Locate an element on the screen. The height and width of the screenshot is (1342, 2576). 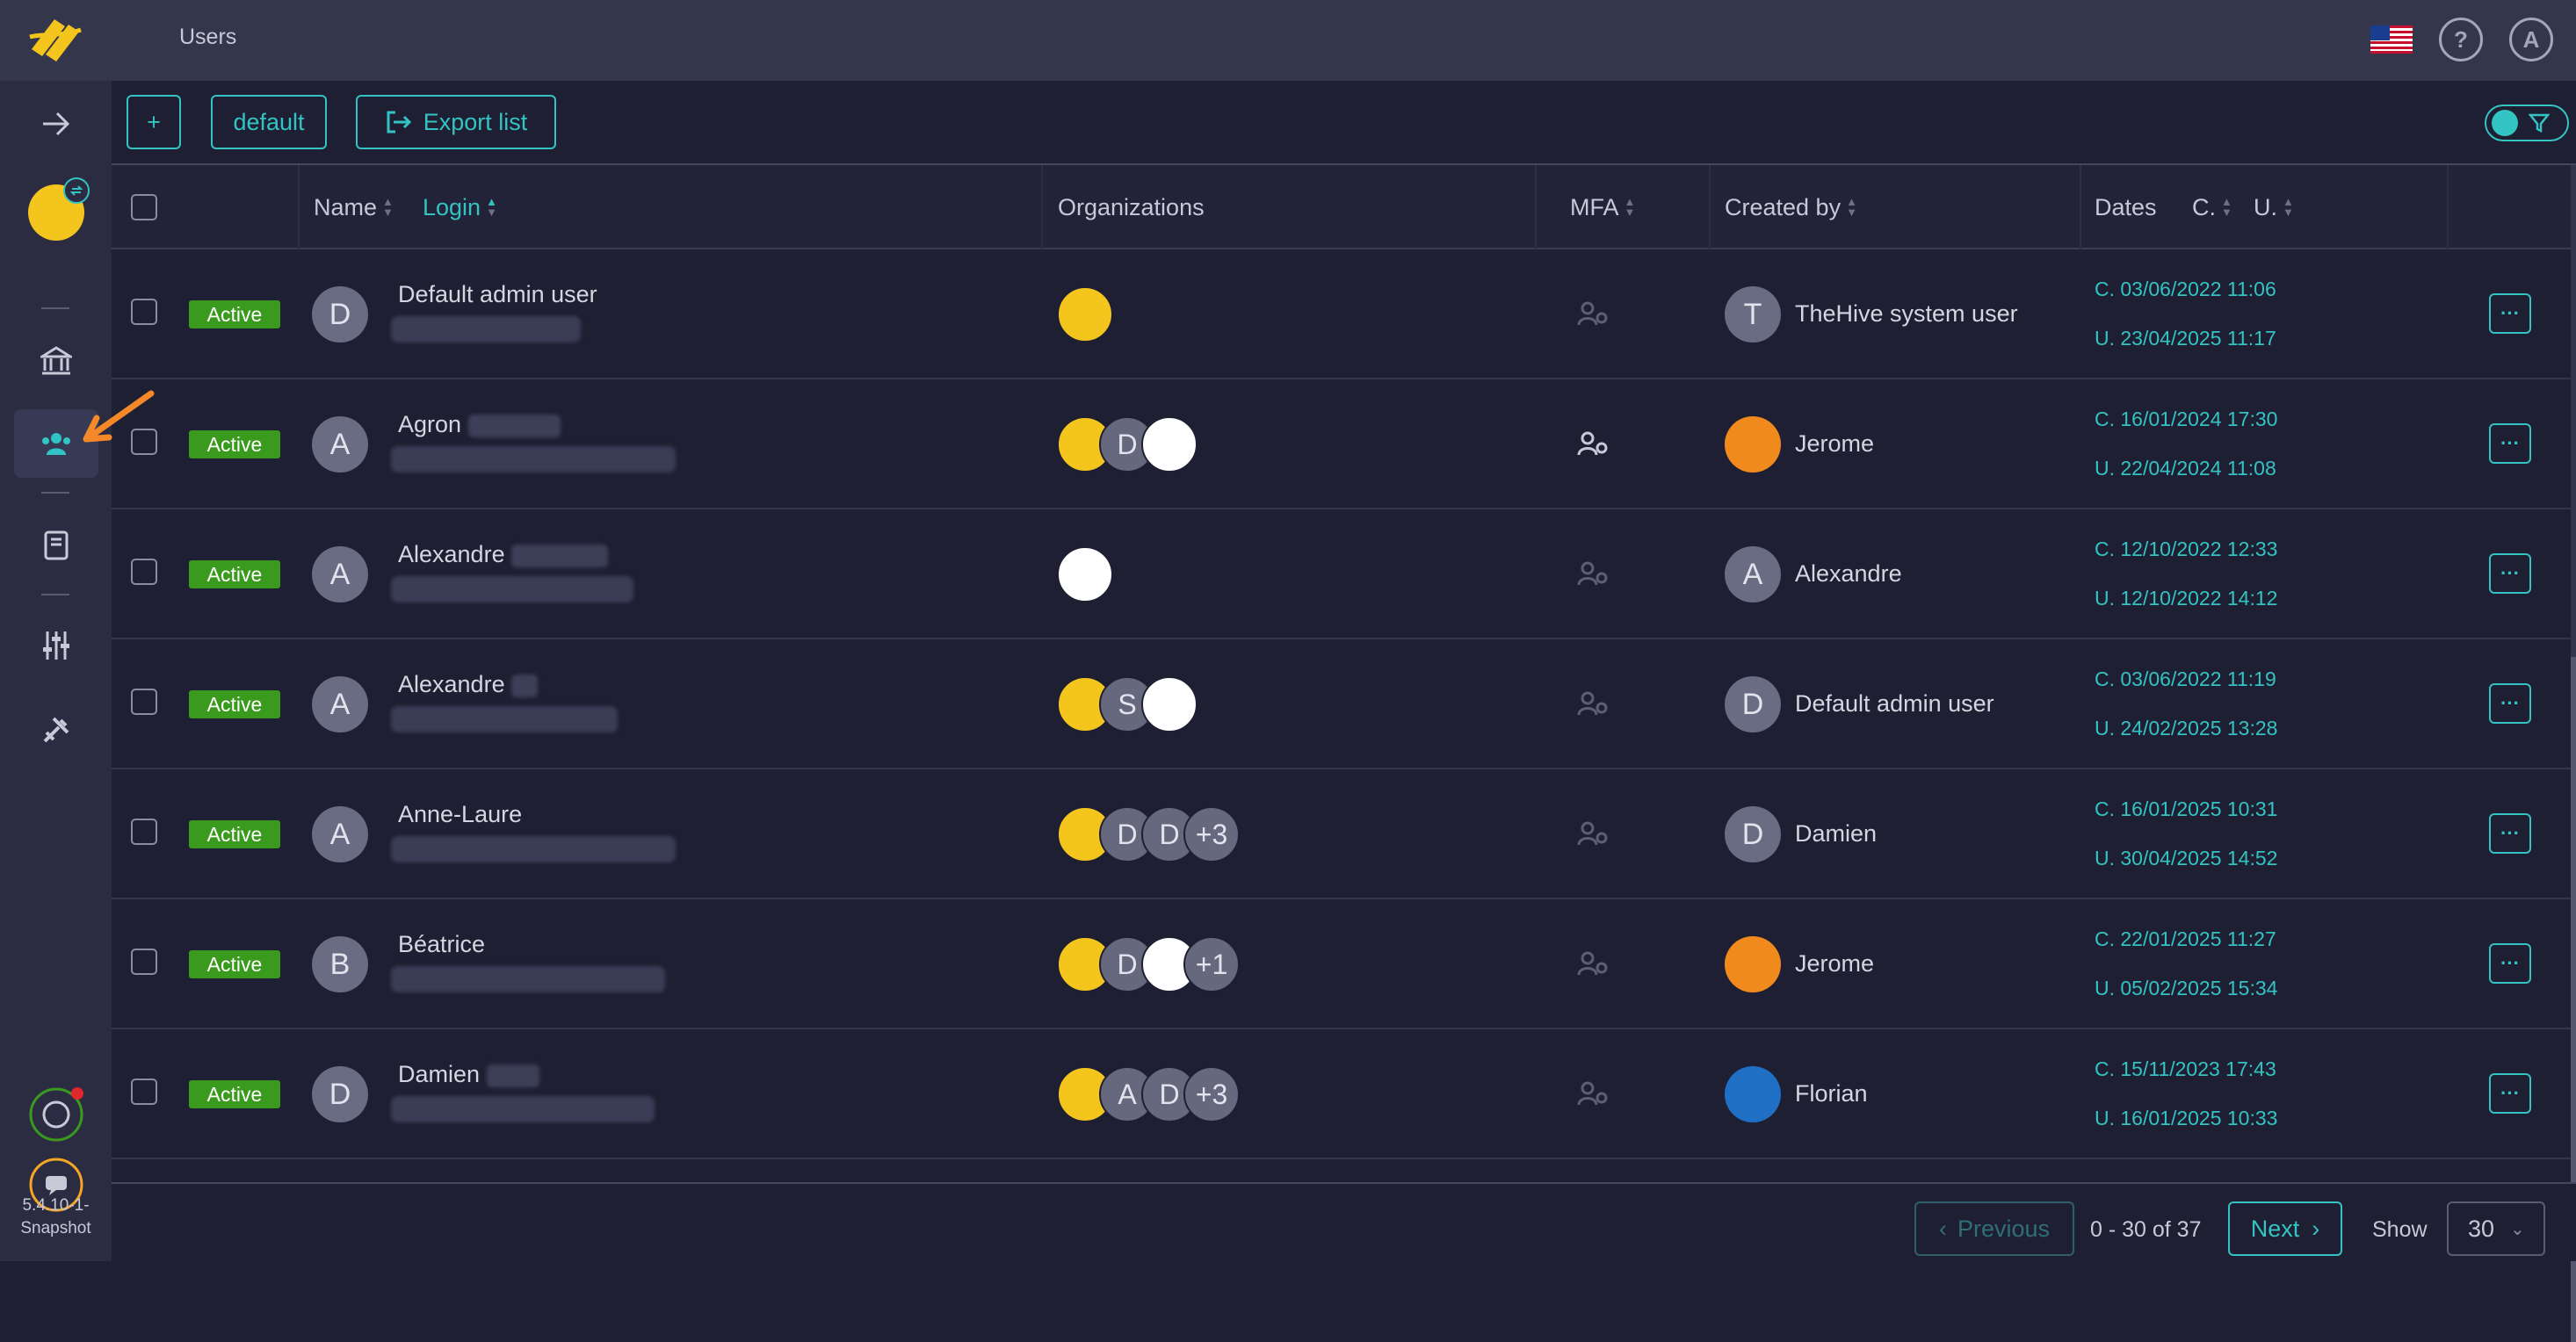
switch-organisation-icon is located at coordinates (76, 190).